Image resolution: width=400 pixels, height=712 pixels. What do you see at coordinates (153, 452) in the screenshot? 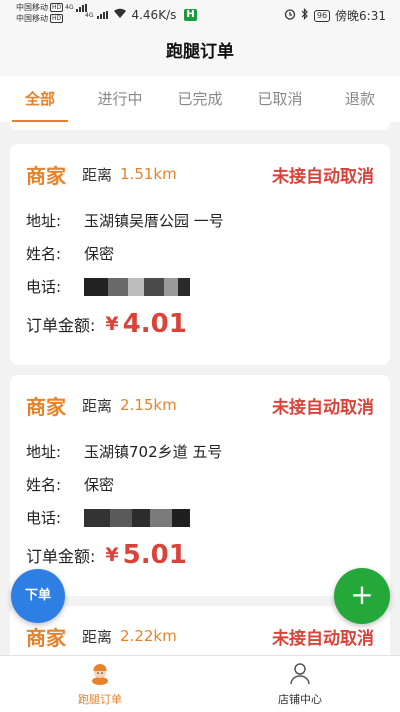
I see `address-value: 玉湖镇702乡道 五号` at bounding box center [153, 452].